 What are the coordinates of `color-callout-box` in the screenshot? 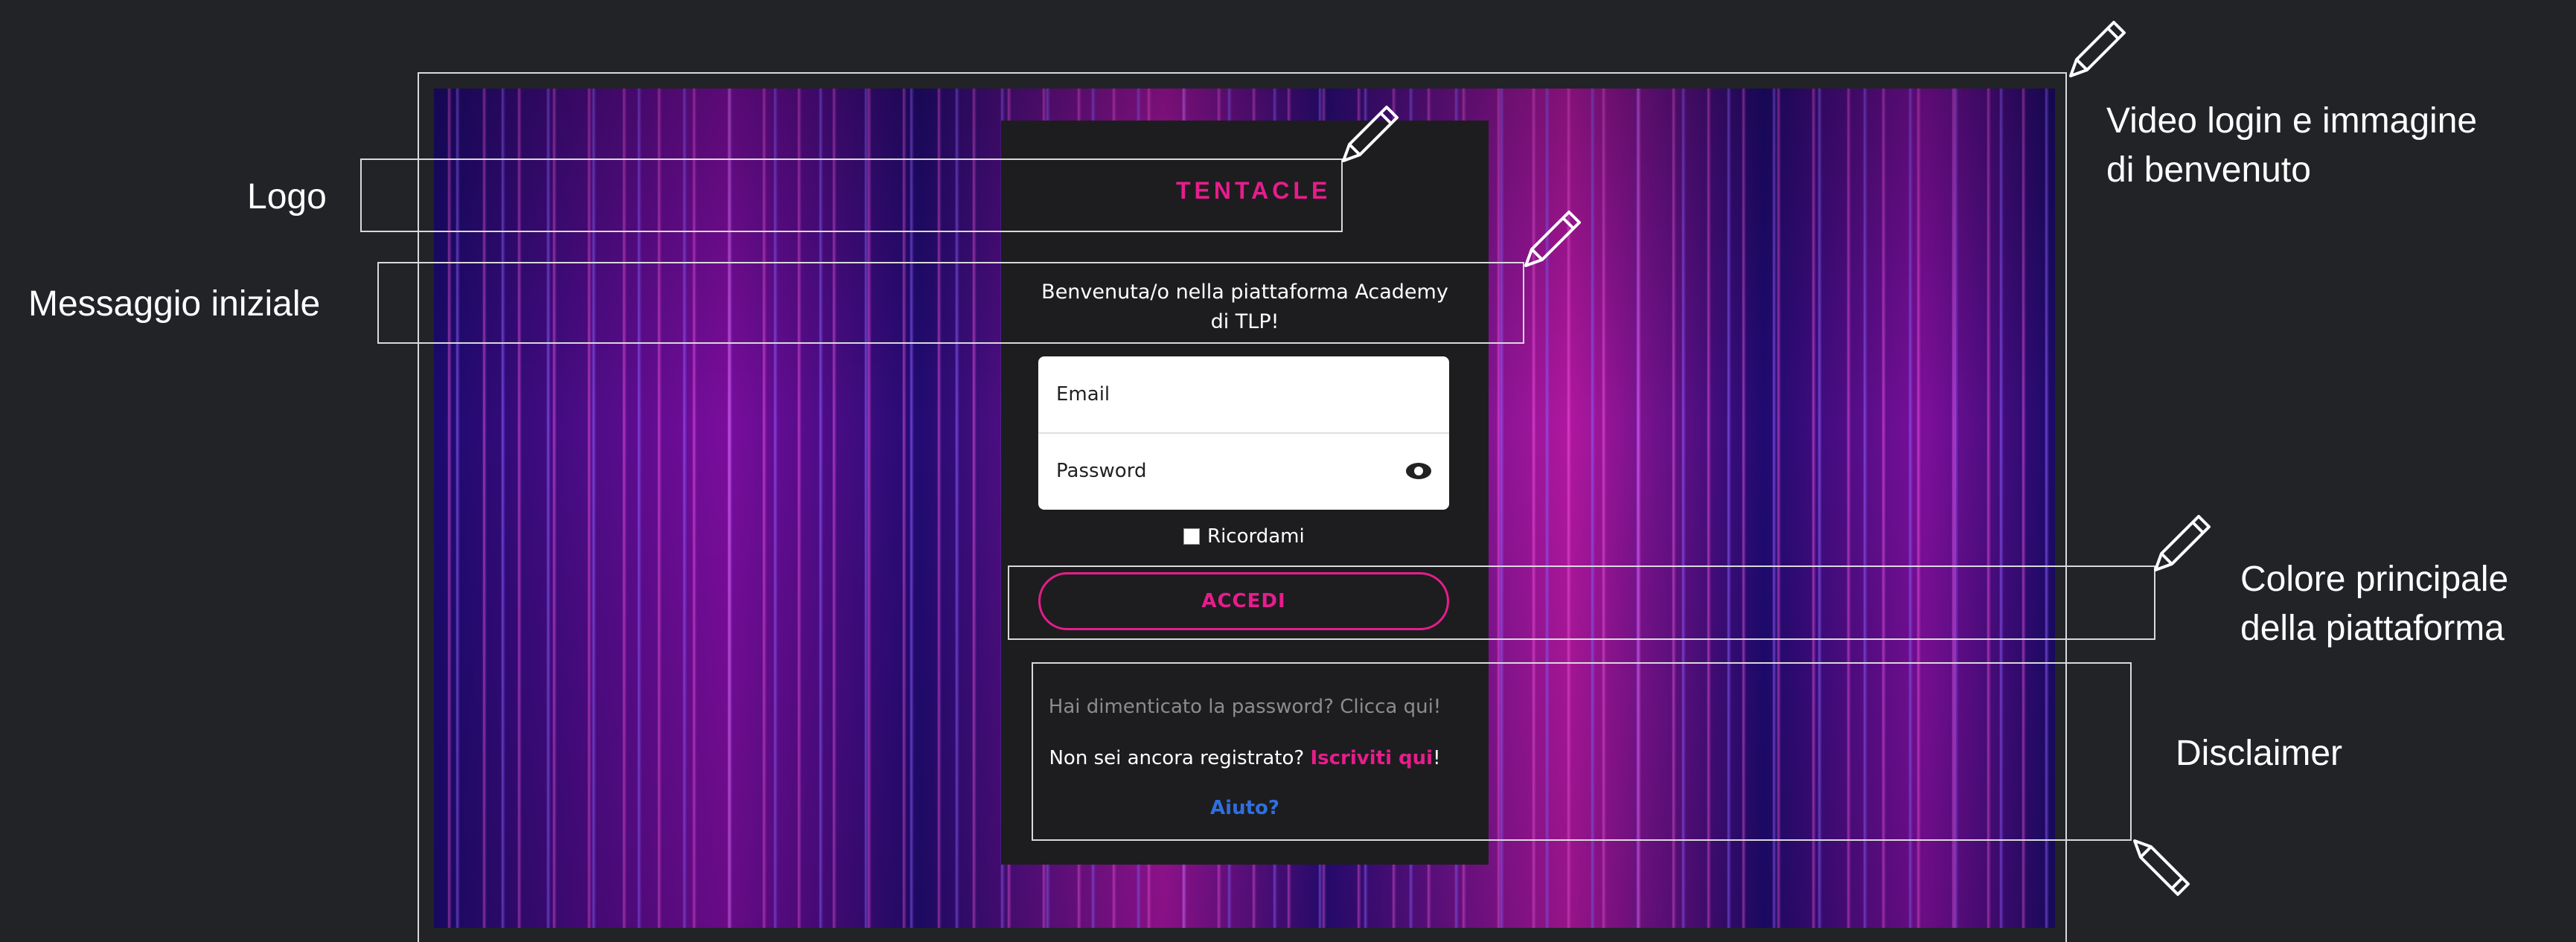 It's located at (1581, 602).